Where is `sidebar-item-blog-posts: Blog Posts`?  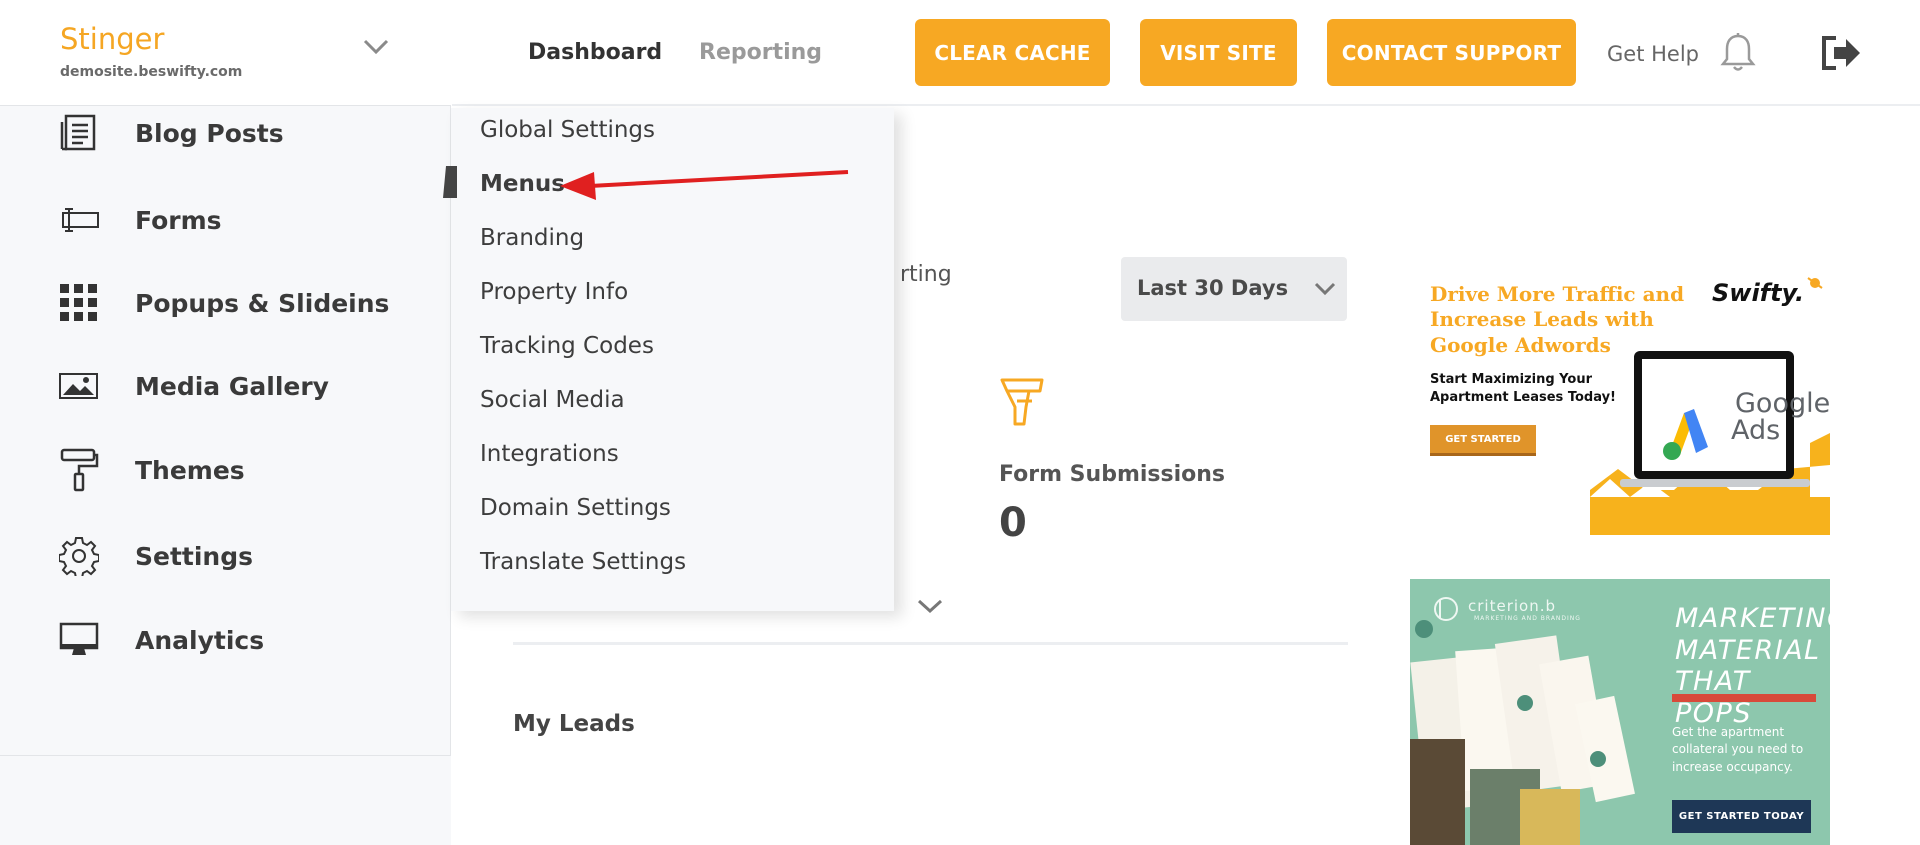
sidebar-item-blog-posts: Blog Posts is located at coordinates (225, 133).